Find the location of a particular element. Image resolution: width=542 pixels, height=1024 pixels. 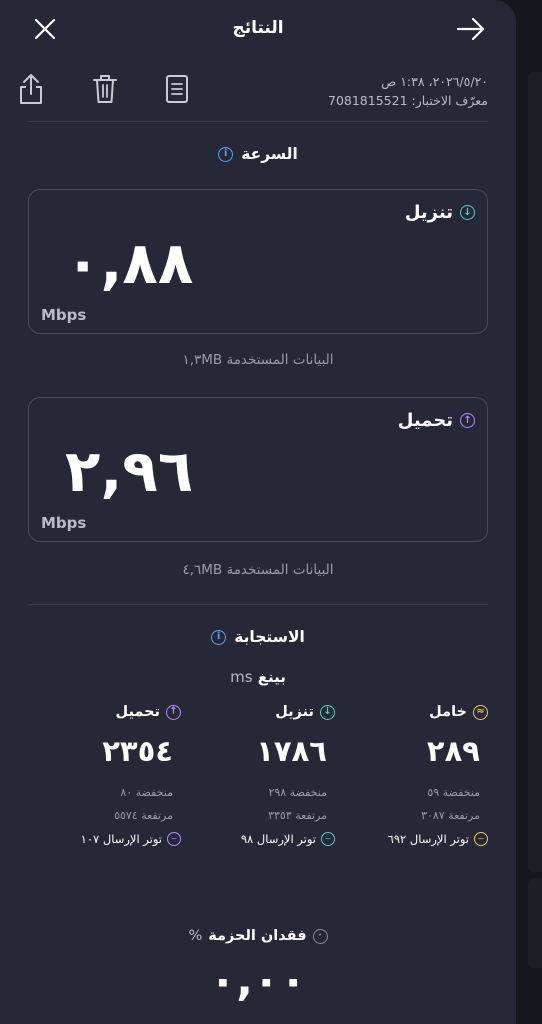

delete-button is located at coordinates (105, 89).